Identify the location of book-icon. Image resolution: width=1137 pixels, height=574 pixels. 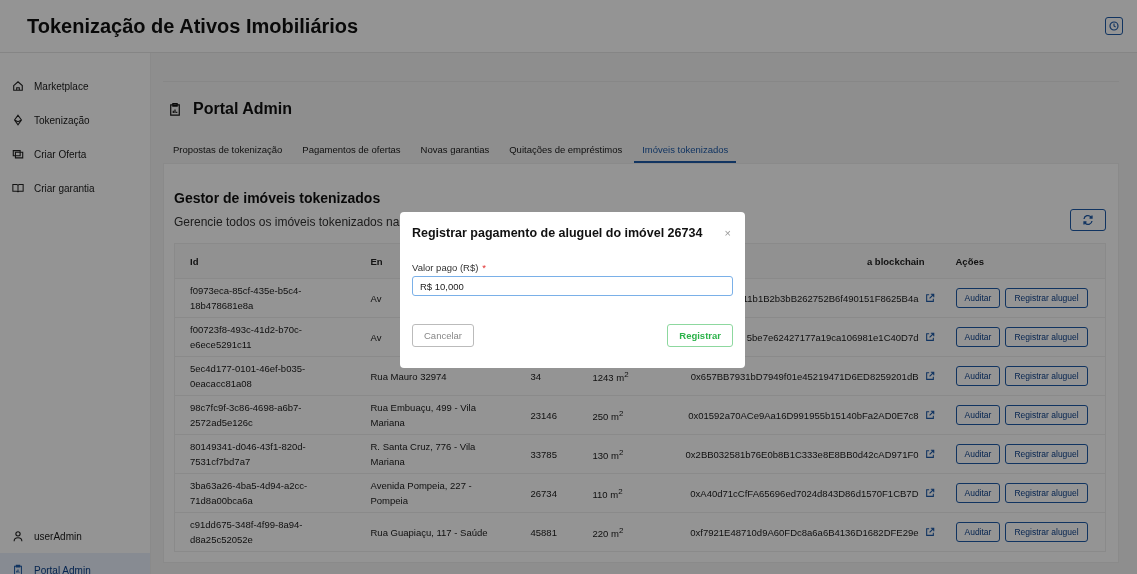
(18, 188).